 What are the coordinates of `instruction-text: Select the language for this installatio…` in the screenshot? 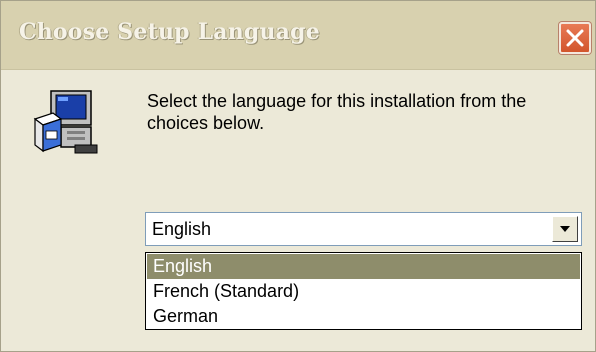 It's located at (337, 112).